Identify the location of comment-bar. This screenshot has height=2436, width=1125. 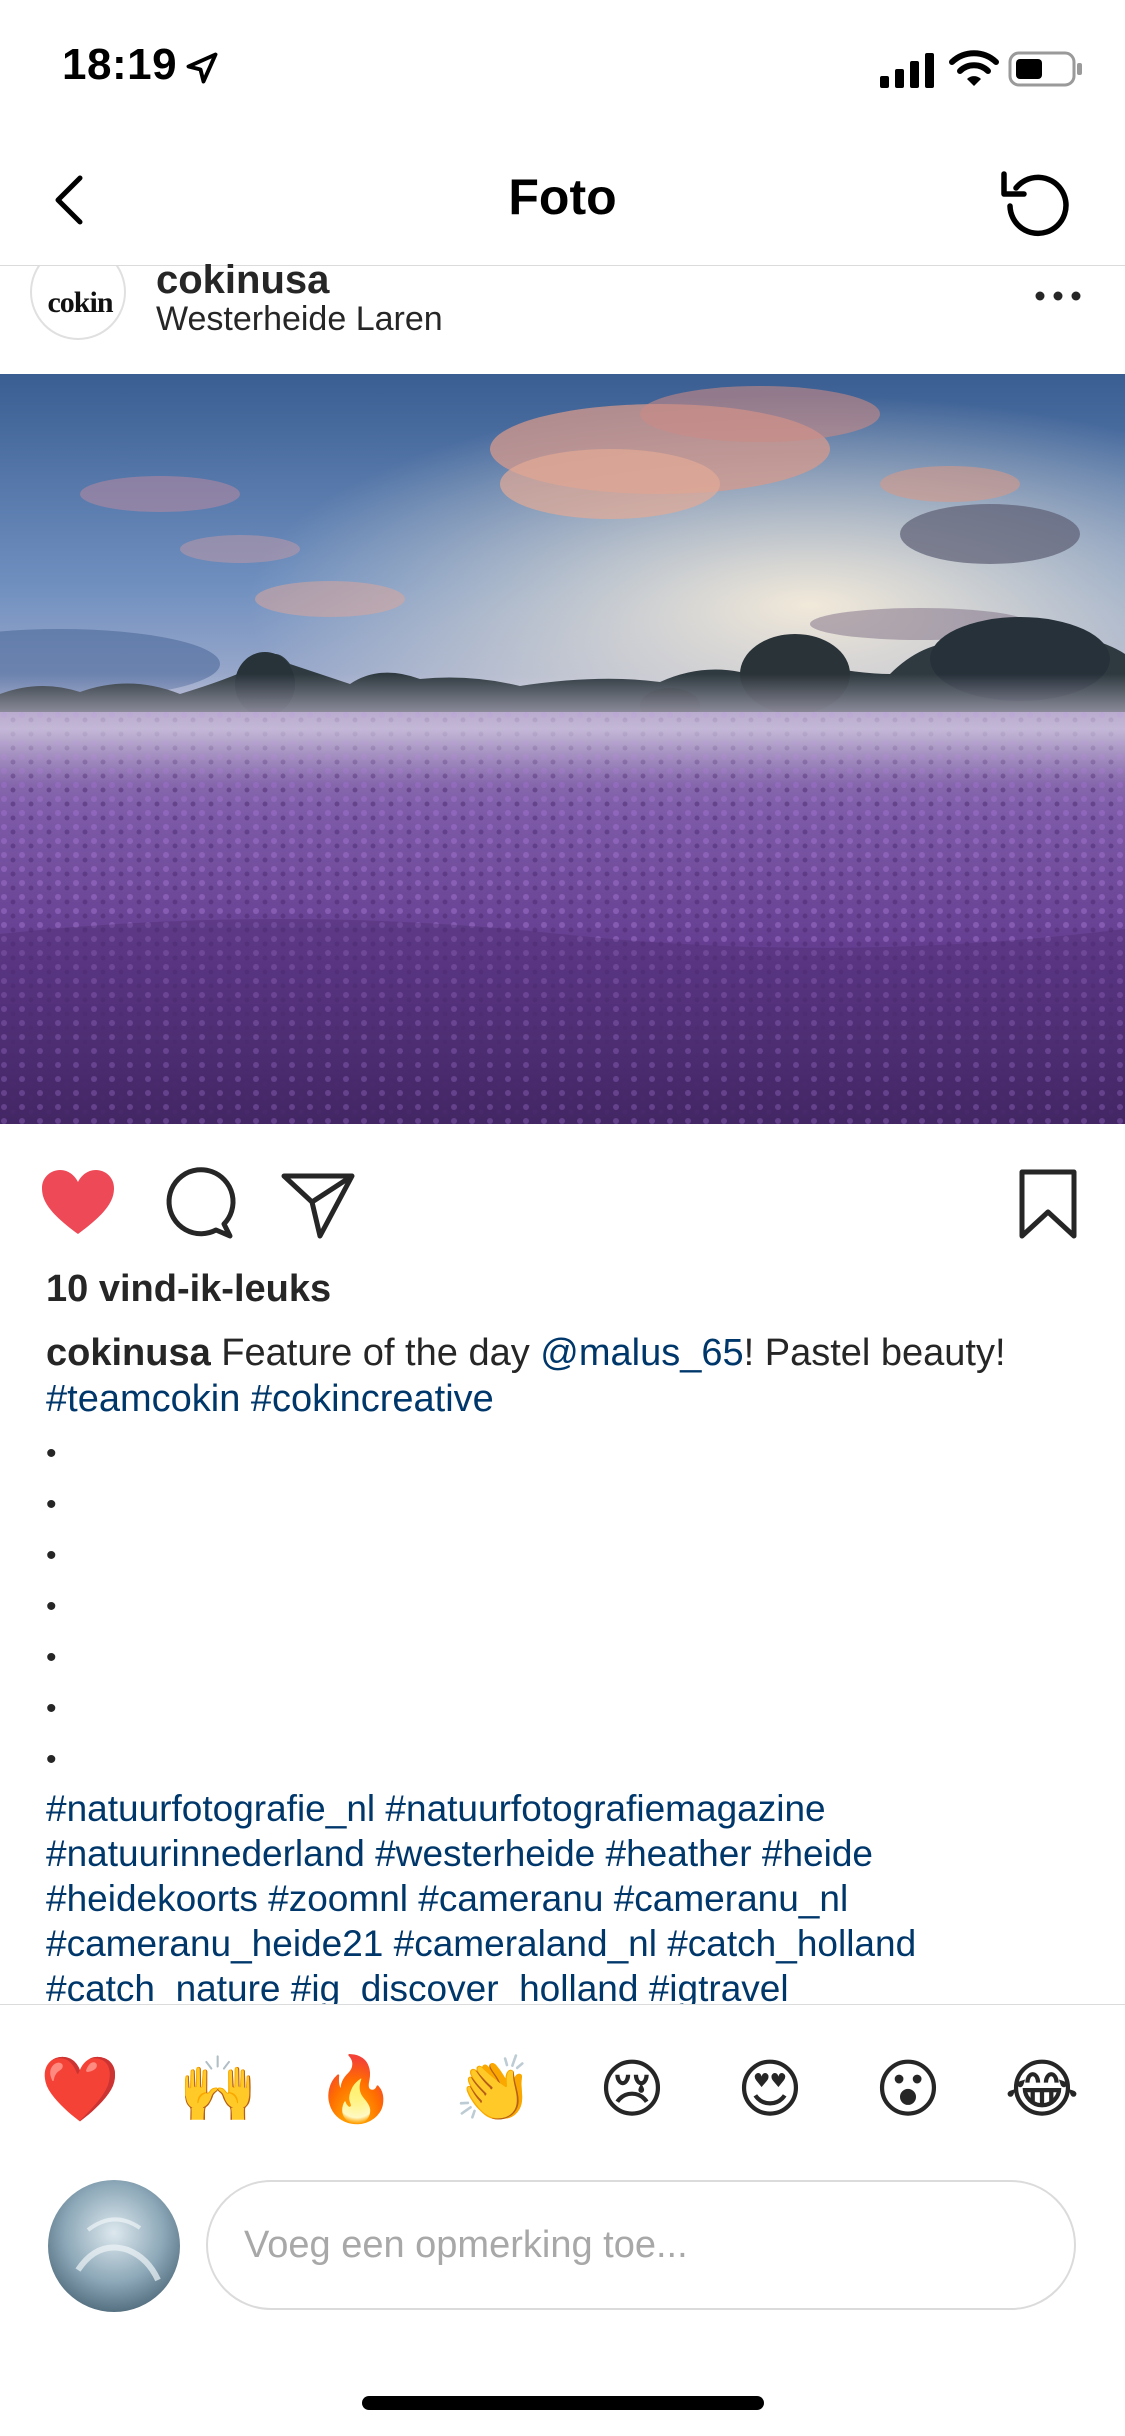
(562, 2251).